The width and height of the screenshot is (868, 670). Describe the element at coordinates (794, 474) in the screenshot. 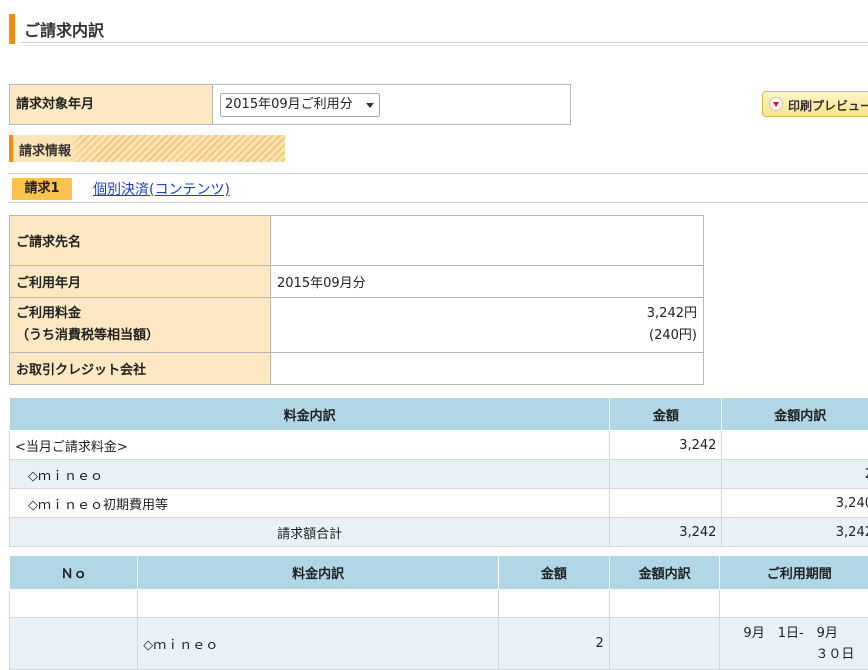

I see `fee-detail: 2` at that location.